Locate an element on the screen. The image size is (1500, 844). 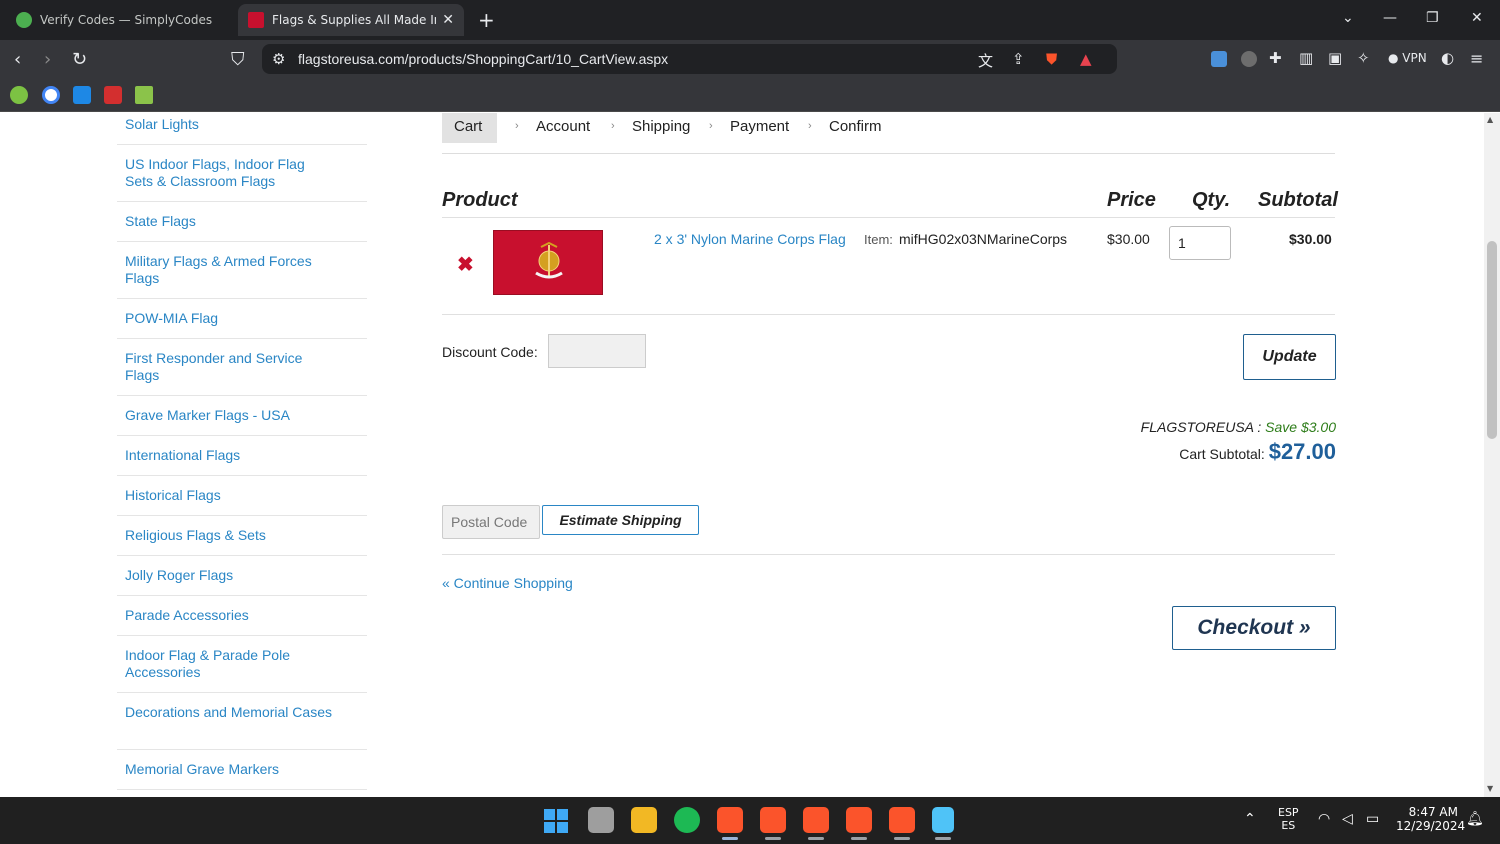
reload-icon: ↻ is located at coordinates (79, 59).